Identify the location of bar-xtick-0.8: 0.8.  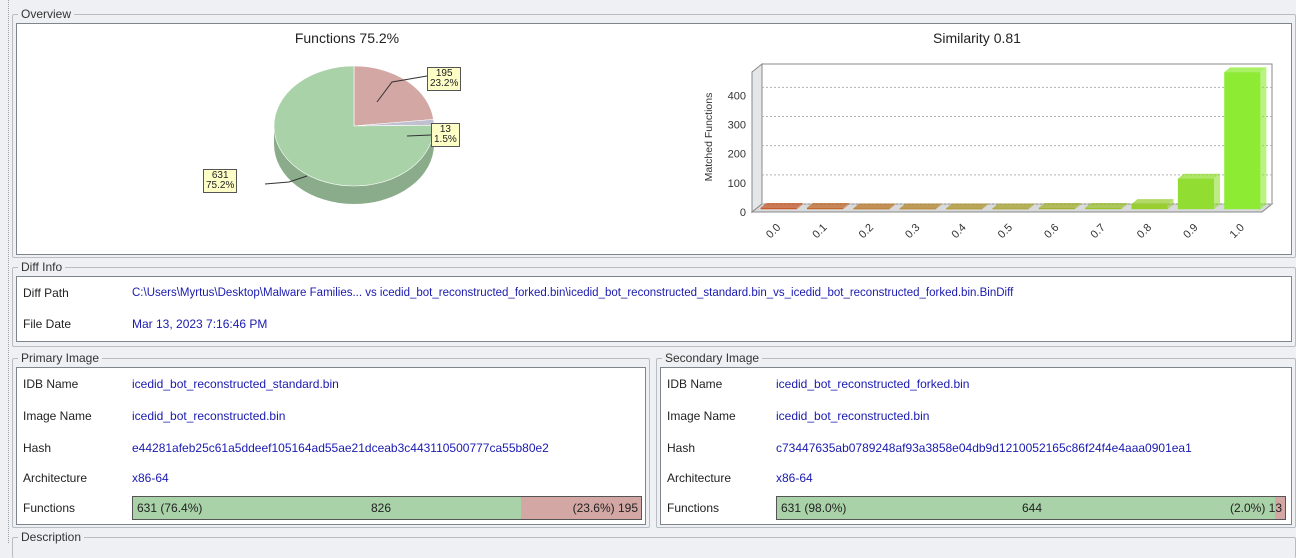
(1144, 231).